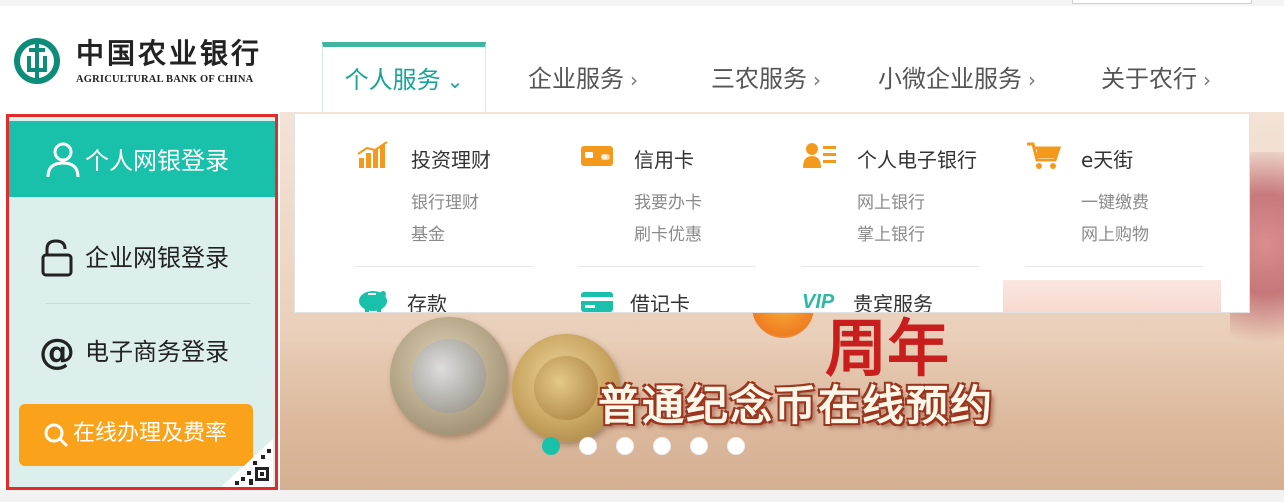 The image size is (1284, 502). What do you see at coordinates (165, 79) in the screenshot?
I see `bank-name-en: AGRICULTURAL BANK OF CHINA` at bounding box center [165, 79].